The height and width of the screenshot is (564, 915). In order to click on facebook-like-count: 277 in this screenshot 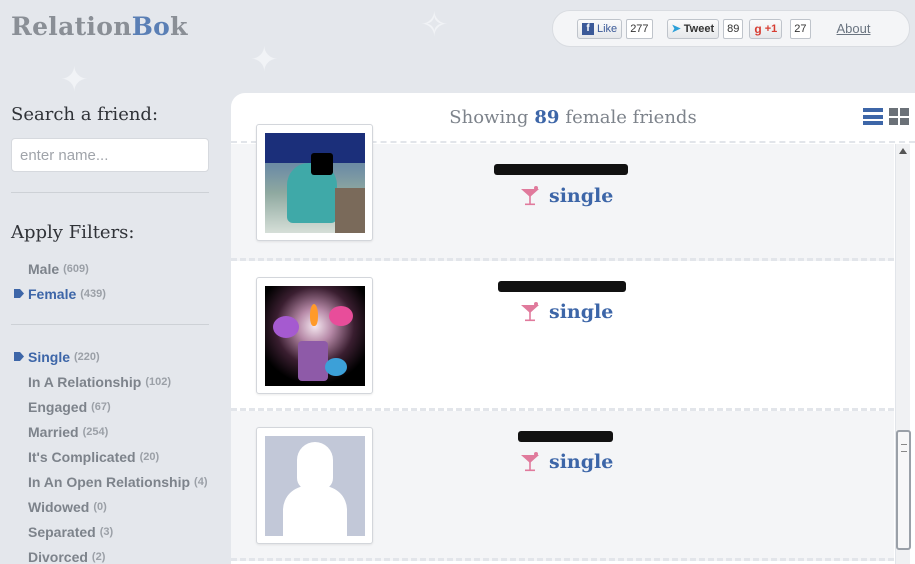, I will do `click(639, 28)`.